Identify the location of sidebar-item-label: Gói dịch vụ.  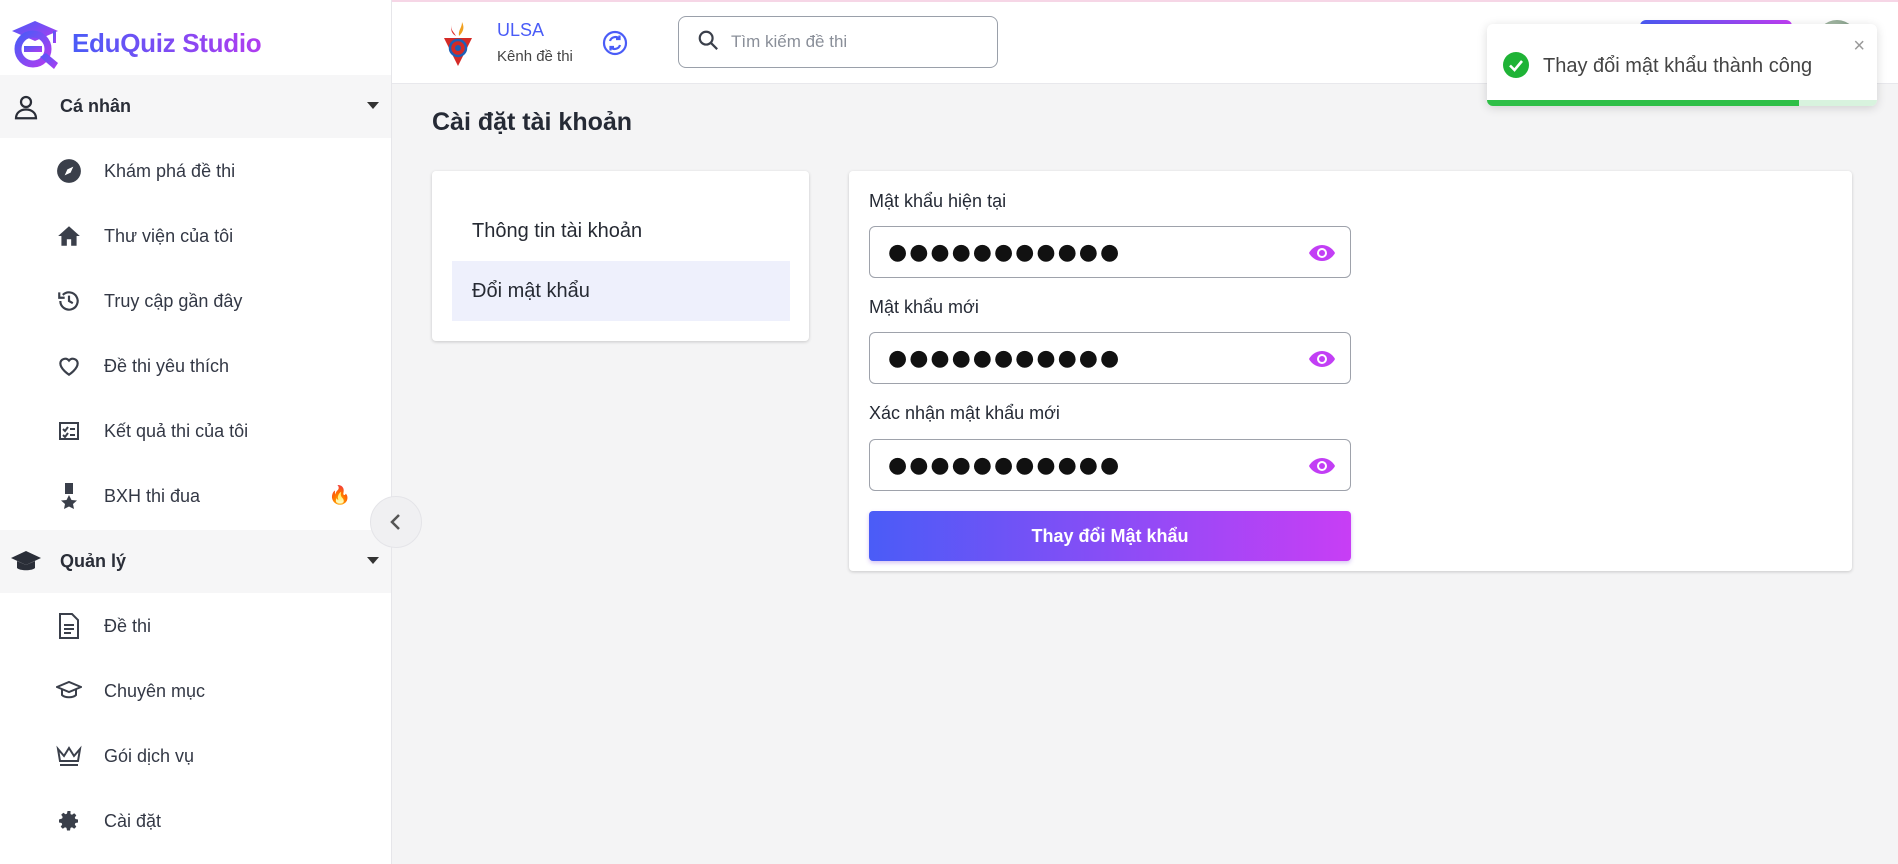
(149, 755).